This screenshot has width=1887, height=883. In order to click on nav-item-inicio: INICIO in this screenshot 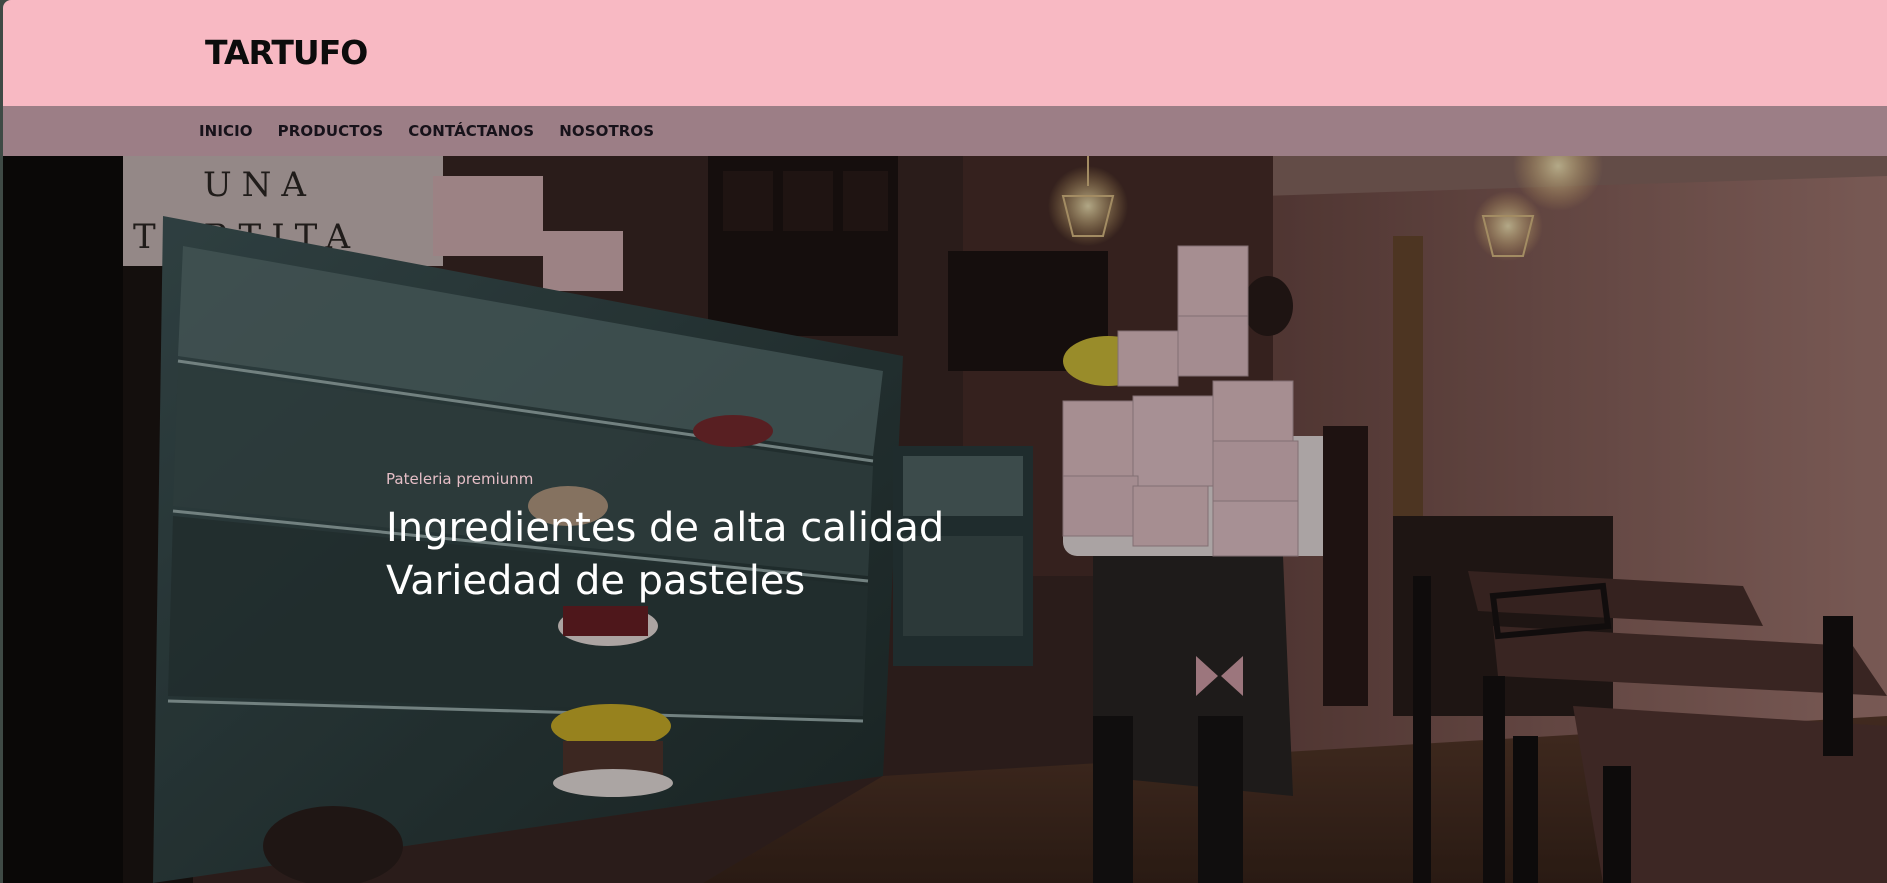, I will do `click(226, 131)`.